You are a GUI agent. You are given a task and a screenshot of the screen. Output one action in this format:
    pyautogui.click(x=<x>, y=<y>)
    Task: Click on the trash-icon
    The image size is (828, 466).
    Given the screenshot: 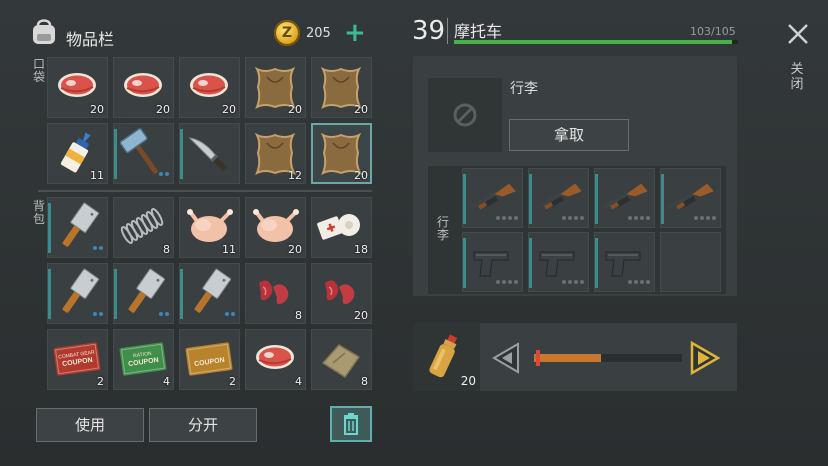 What is the action you would take?
    pyautogui.click(x=351, y=424)
    